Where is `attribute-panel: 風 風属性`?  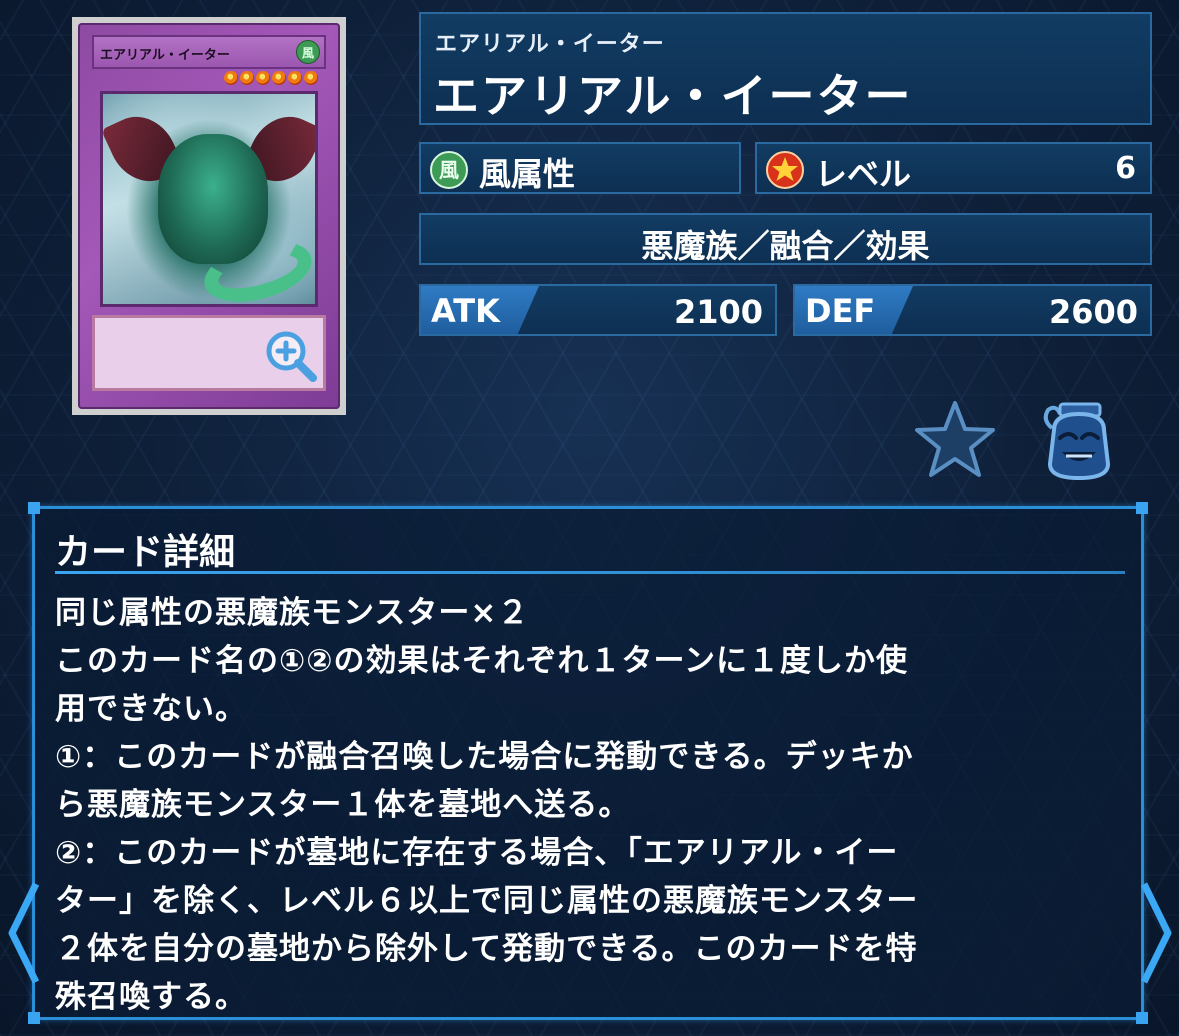
attribute-panel: 風 風属性 is located at coordinates (580, 168).